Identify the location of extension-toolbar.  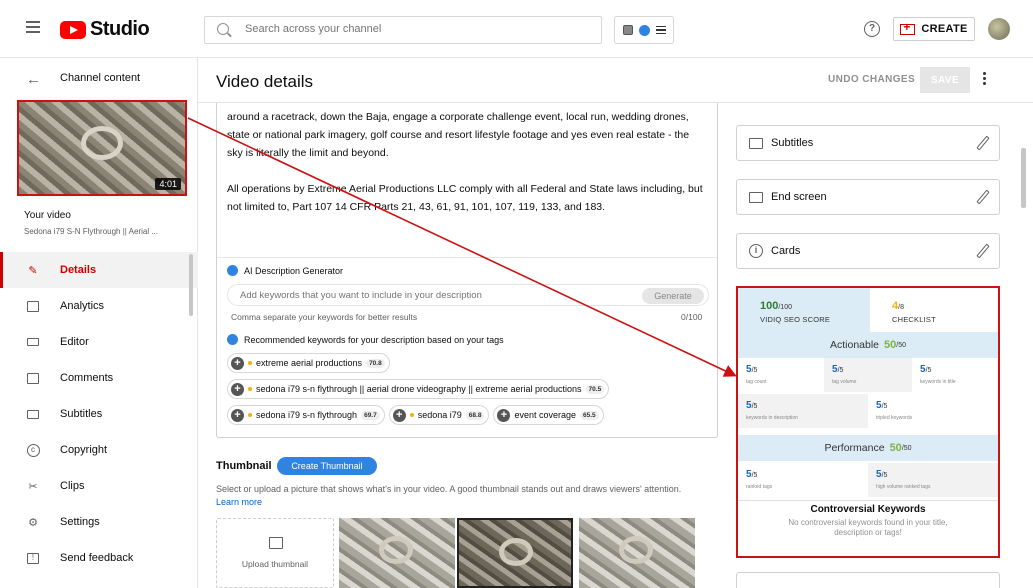
(644, 30).